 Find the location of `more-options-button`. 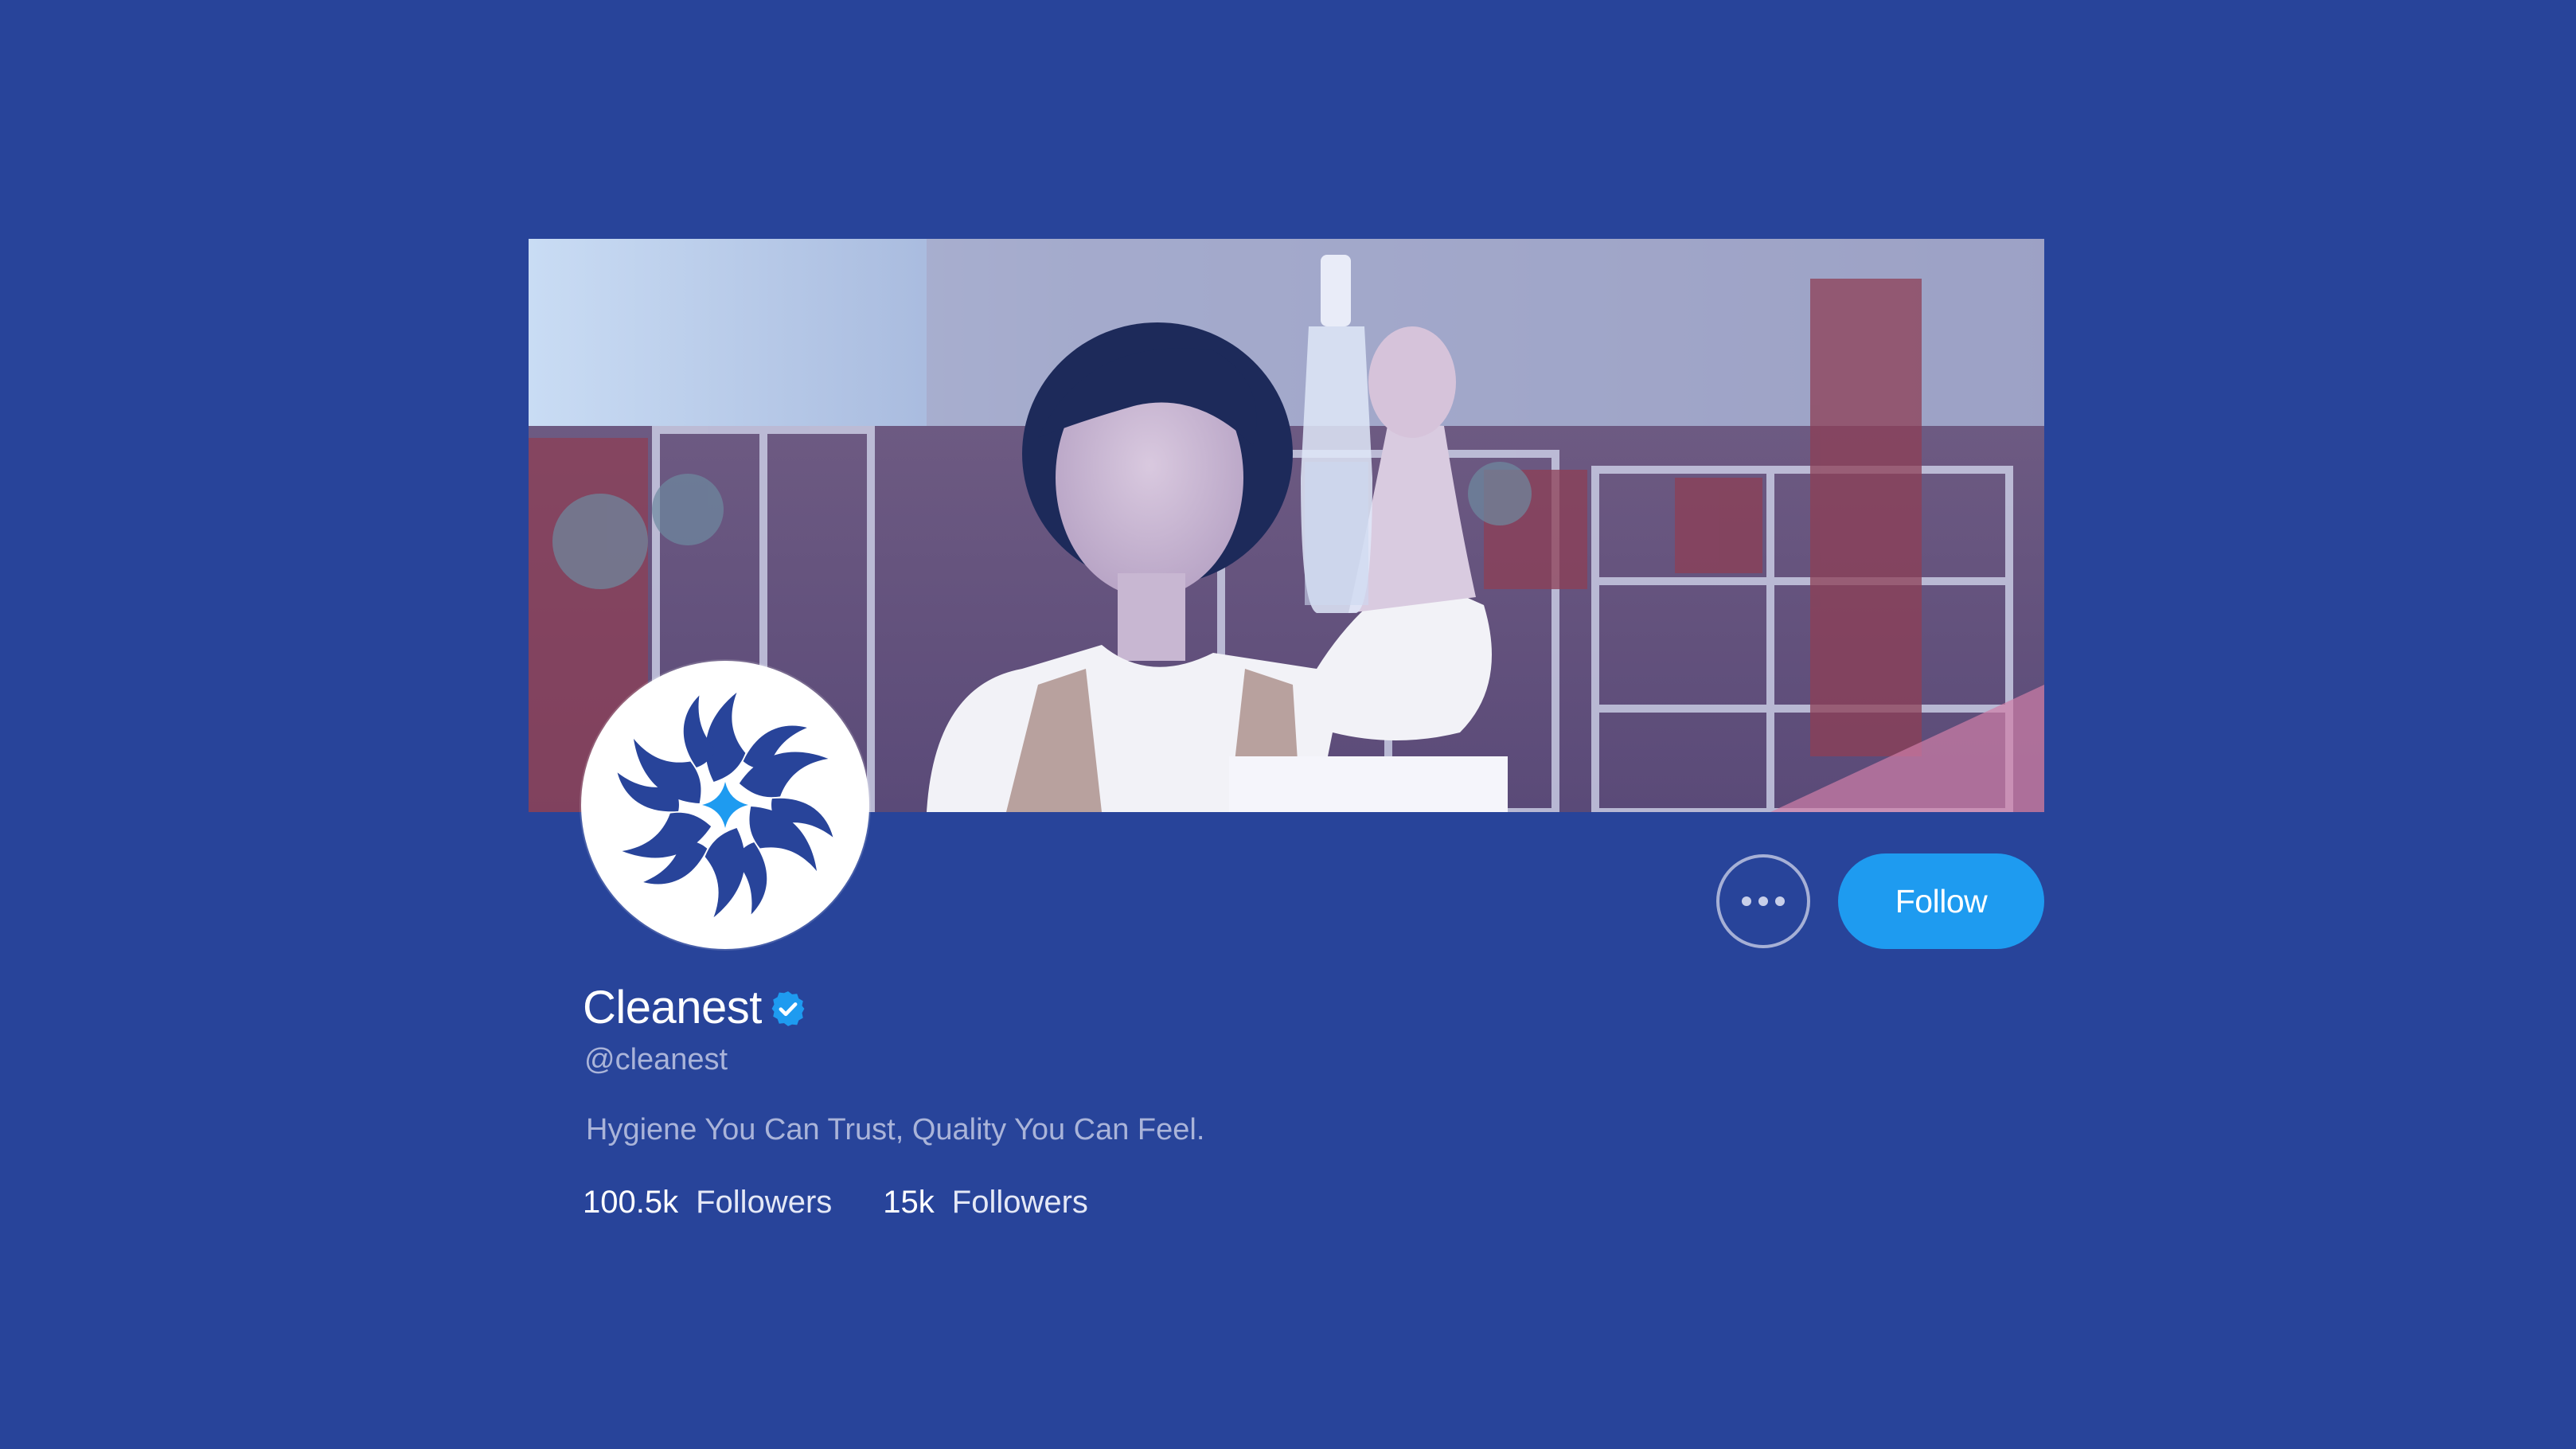

more-options-button is located at coordinates (1763, 901).